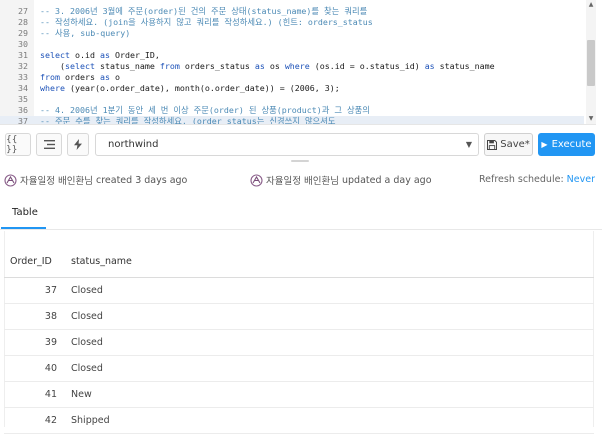 This screenshot has width=602, height=434. Describe the element at coordinates (256, 180) in the screenshot. I see `updater-avatar-icon` at that location.